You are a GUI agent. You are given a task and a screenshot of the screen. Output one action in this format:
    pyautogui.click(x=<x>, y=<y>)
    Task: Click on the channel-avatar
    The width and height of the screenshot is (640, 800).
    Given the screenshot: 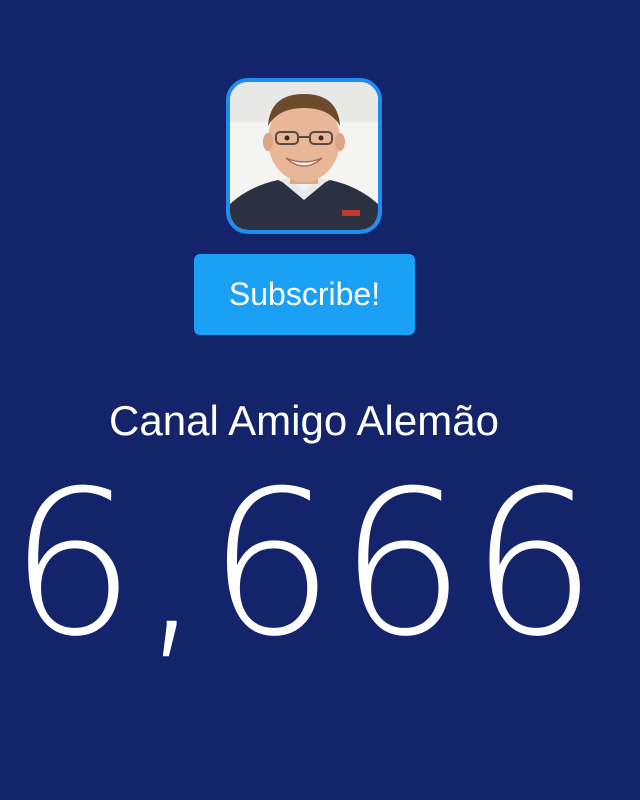 What is the action you would take?
    pyautogui.click(x=304, y=156)
    